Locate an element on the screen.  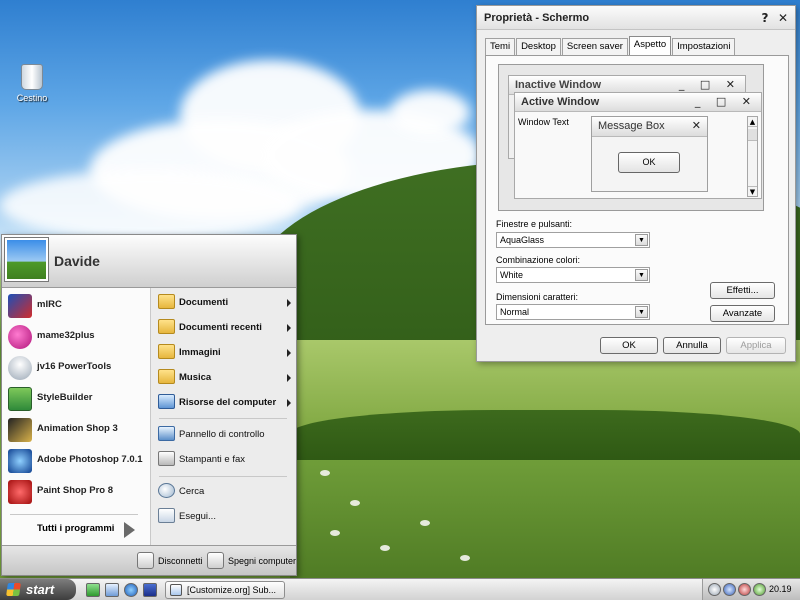
program-label: mame32plus is located at coordinates (66, 335).